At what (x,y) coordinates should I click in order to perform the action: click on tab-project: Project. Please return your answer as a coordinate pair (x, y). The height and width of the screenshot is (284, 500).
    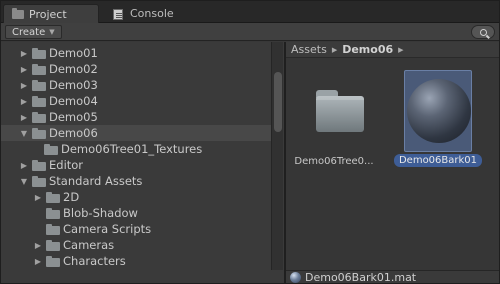
    Looking at the image, I should click on (51, 13).